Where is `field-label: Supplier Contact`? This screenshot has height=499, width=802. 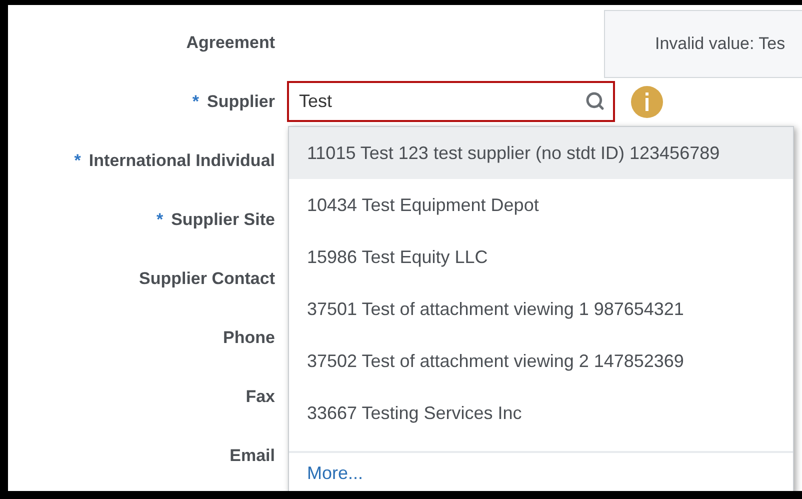
field-label: Supplier Contact is located at coordinates (206, 278).